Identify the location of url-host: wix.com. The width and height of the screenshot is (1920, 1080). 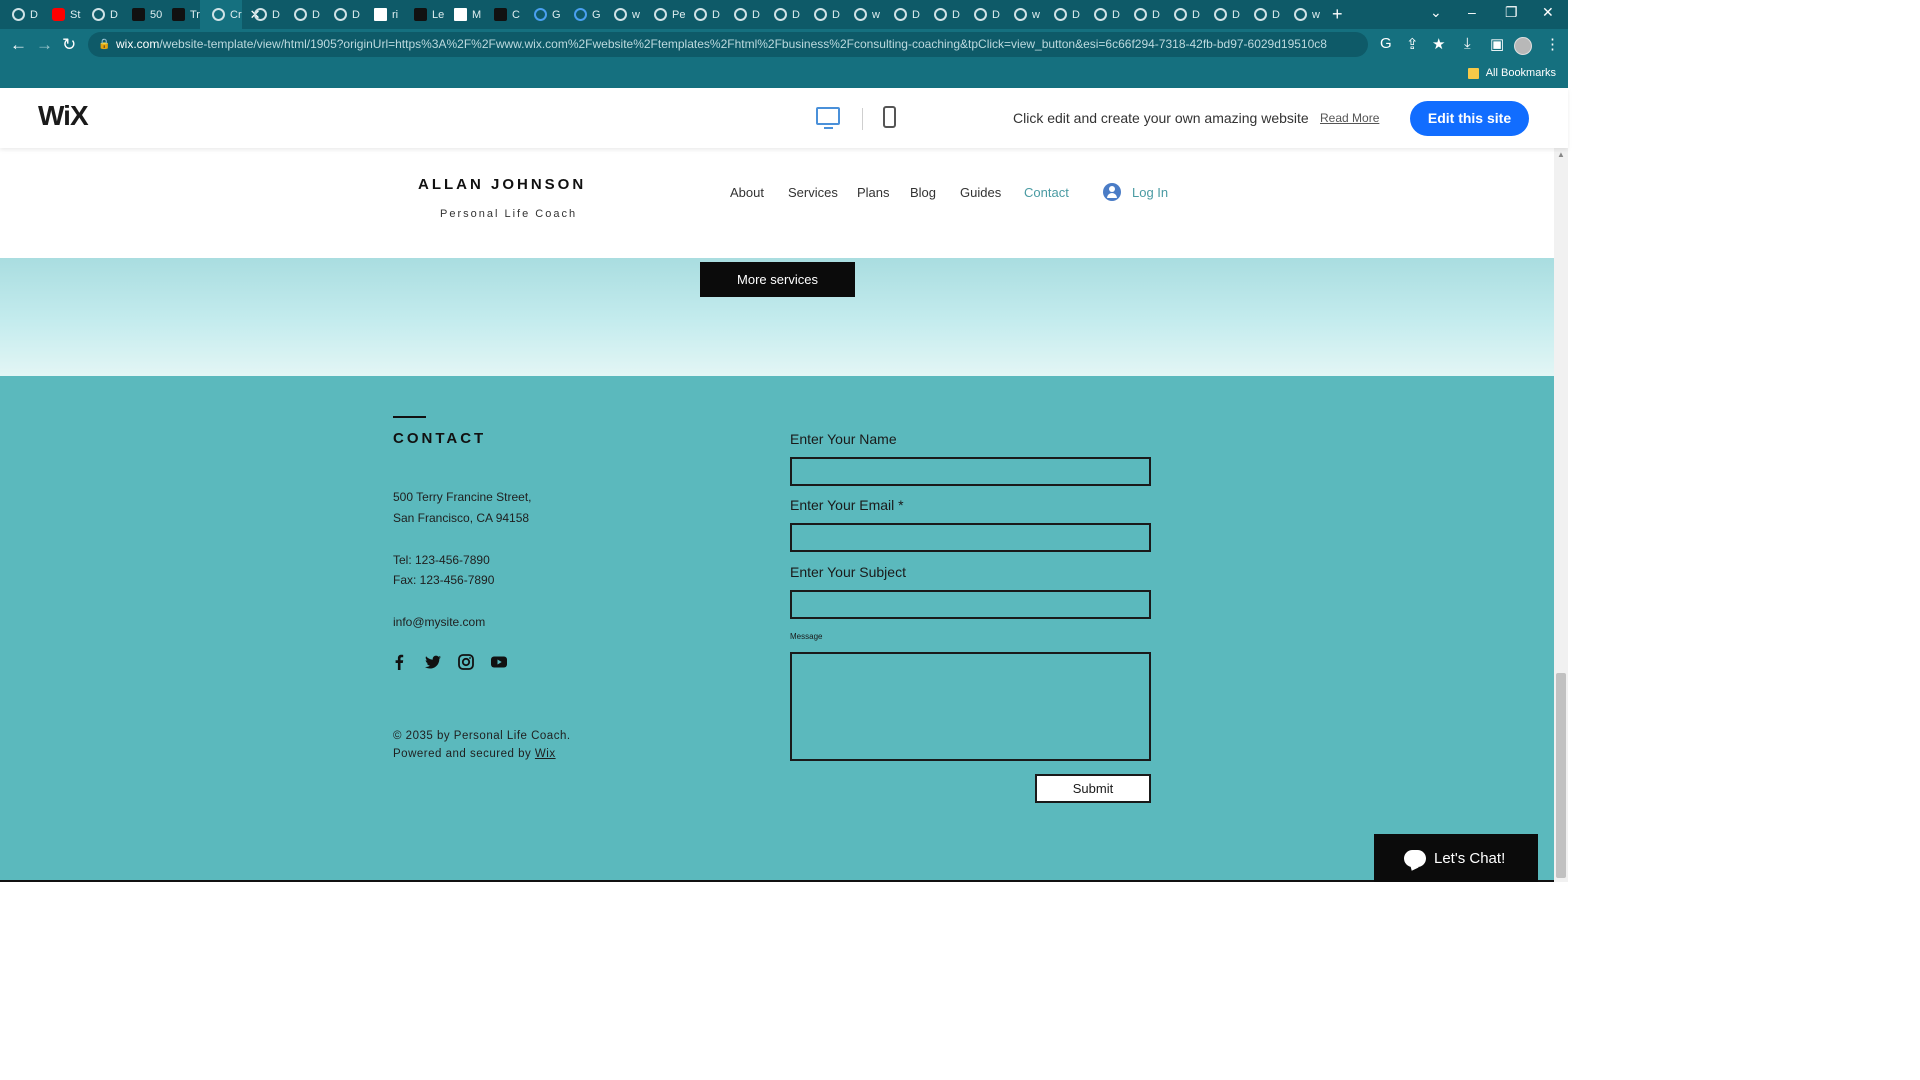
(138, 44).